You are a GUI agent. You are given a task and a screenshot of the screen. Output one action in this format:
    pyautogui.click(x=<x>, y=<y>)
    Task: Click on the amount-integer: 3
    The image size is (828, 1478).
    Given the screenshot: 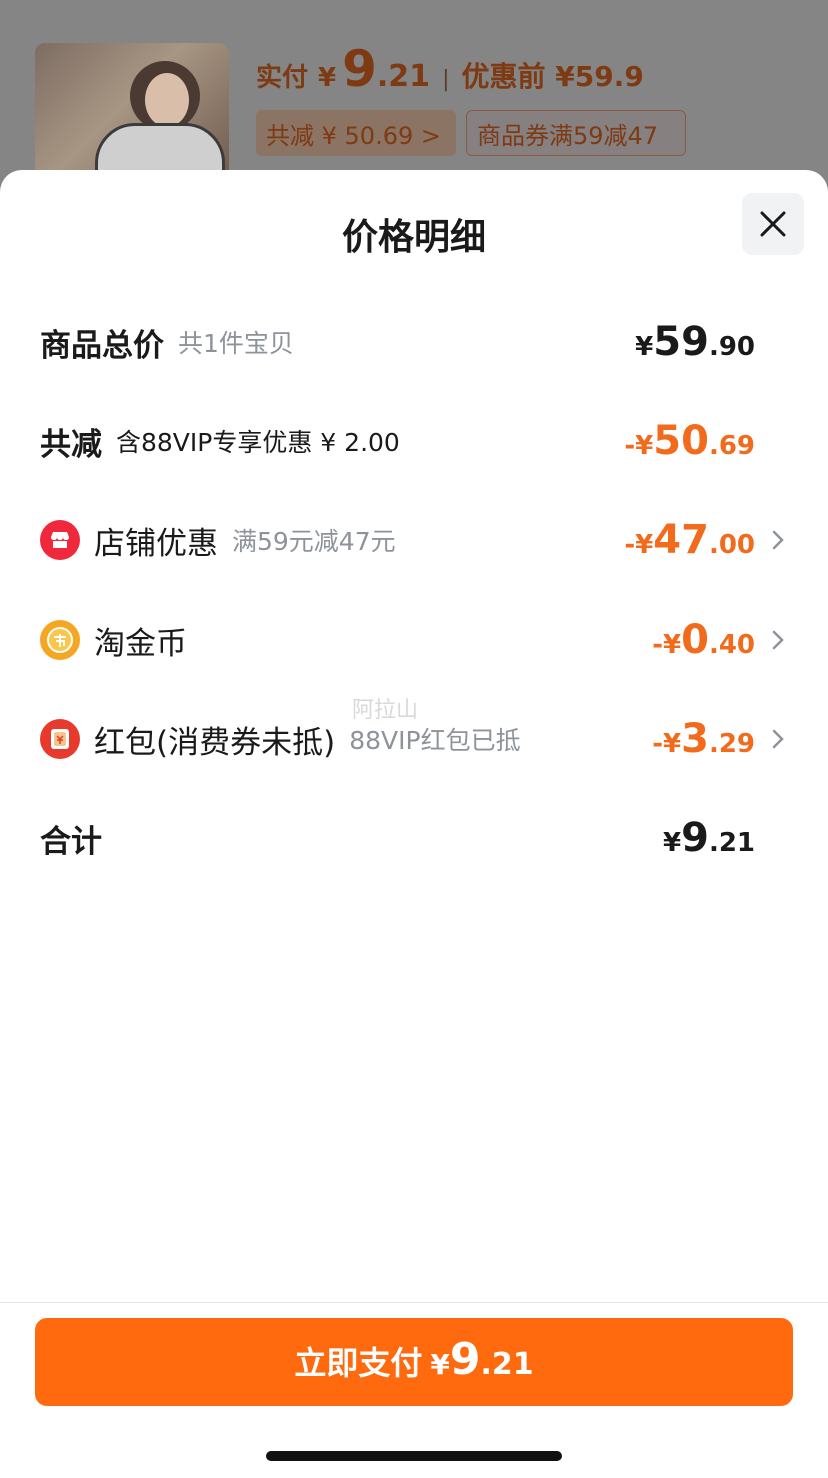 What is the action you would take?
    pyautogui.click(x=695, y=739)
    